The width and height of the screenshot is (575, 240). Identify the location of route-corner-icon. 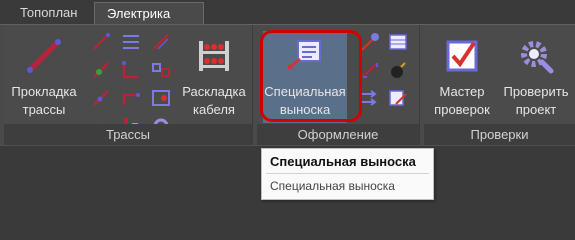
(131, 70).